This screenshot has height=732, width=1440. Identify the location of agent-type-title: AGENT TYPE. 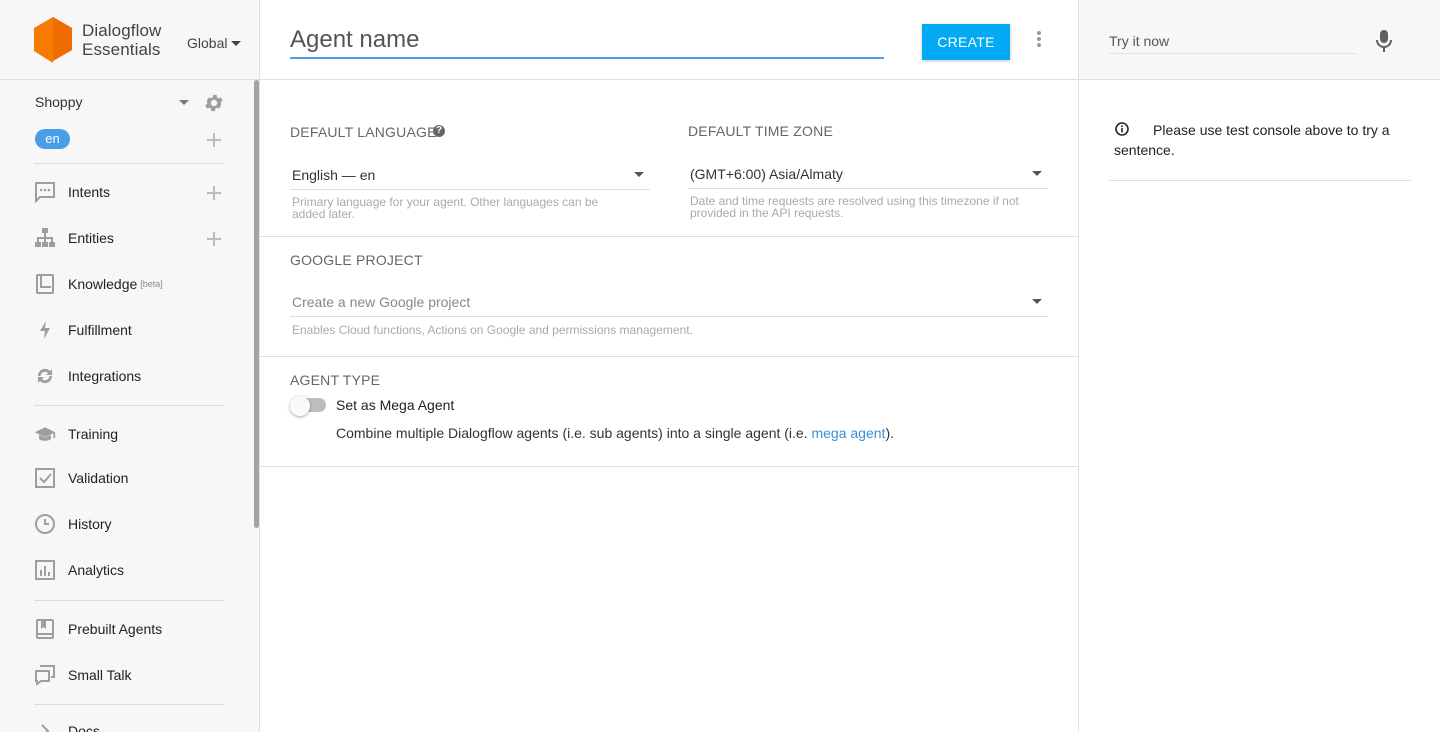
(335, 380).